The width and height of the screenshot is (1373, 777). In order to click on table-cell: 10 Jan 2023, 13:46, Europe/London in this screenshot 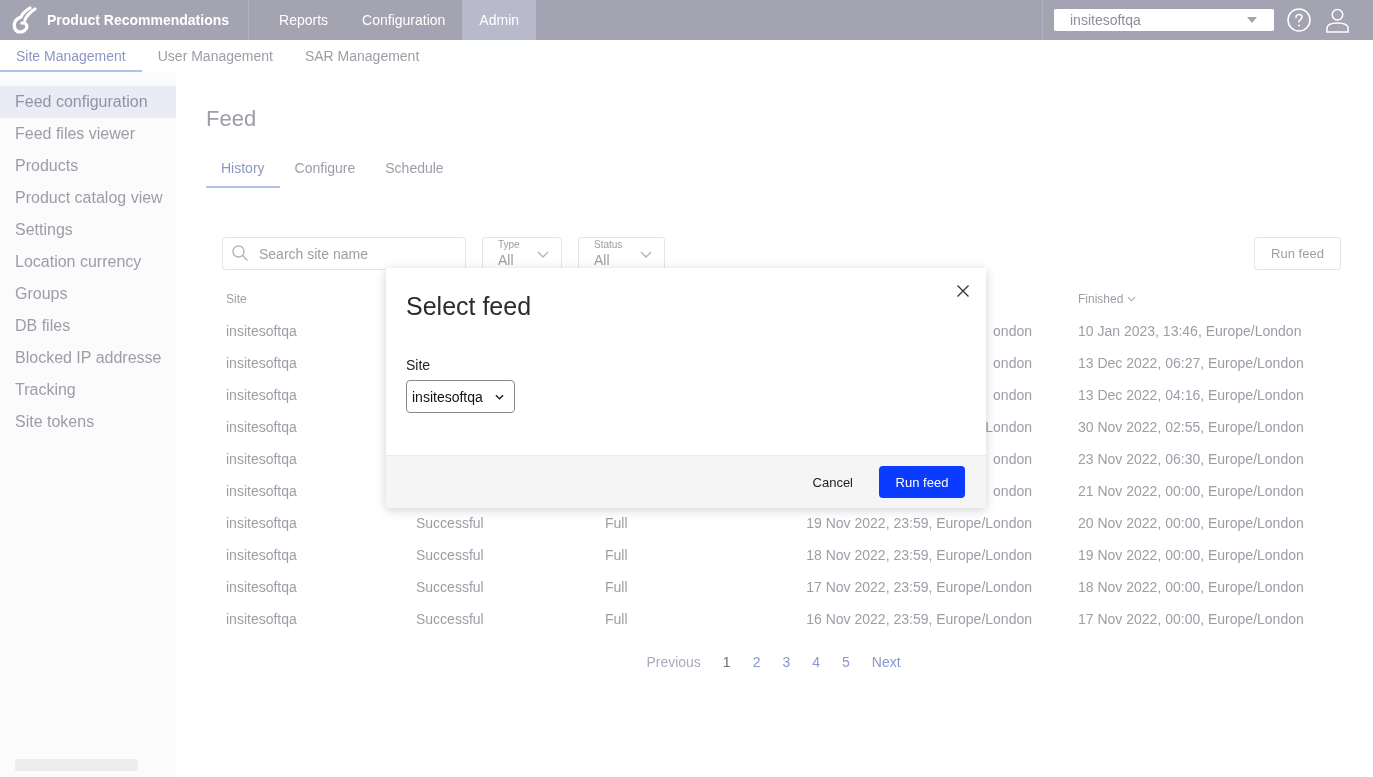, I will do `click(1190, 331)`.